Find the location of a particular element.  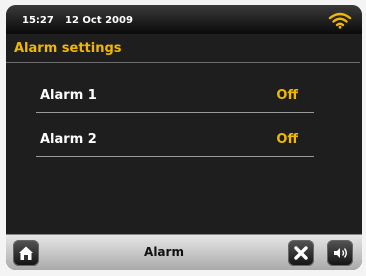

alarm-2-value: Off is located at coordinates (287, 139).